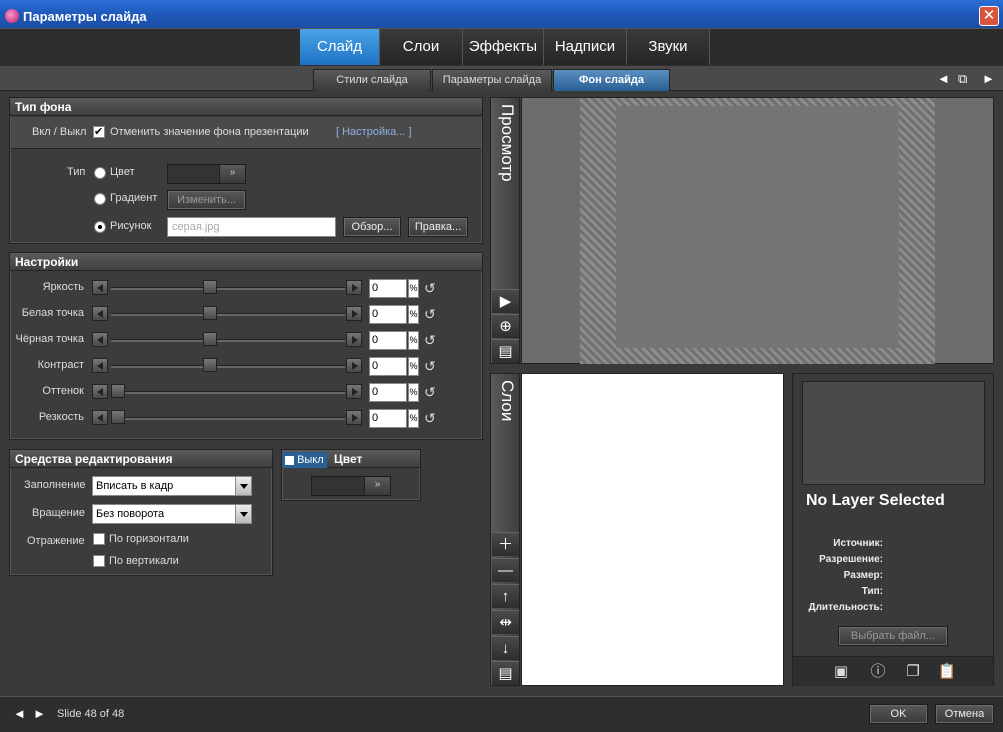  I want to click on main-tabs: Слайд Слои Эффекты Надписи Звуки, so click(501, 47).